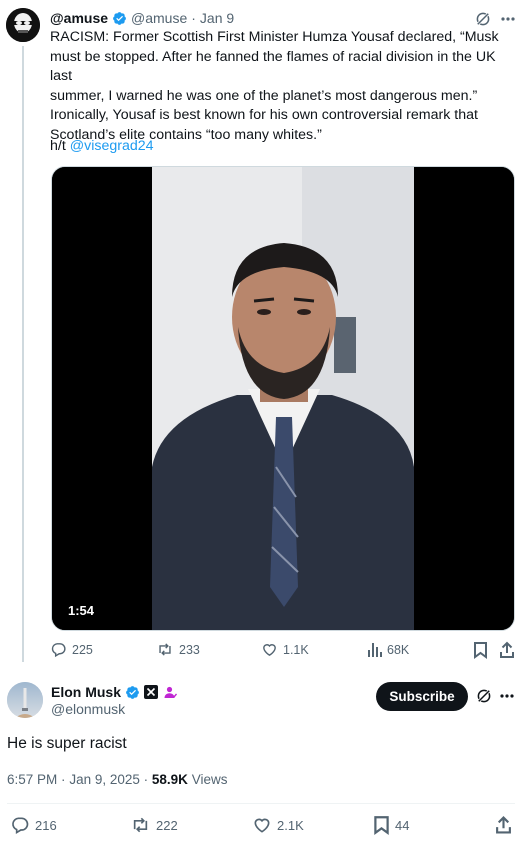 This screenshot has width=521, height=844. Describe the element at coordinates (88, 709) in the screenshot. I see `author-handle: @elonmusk` at that location.